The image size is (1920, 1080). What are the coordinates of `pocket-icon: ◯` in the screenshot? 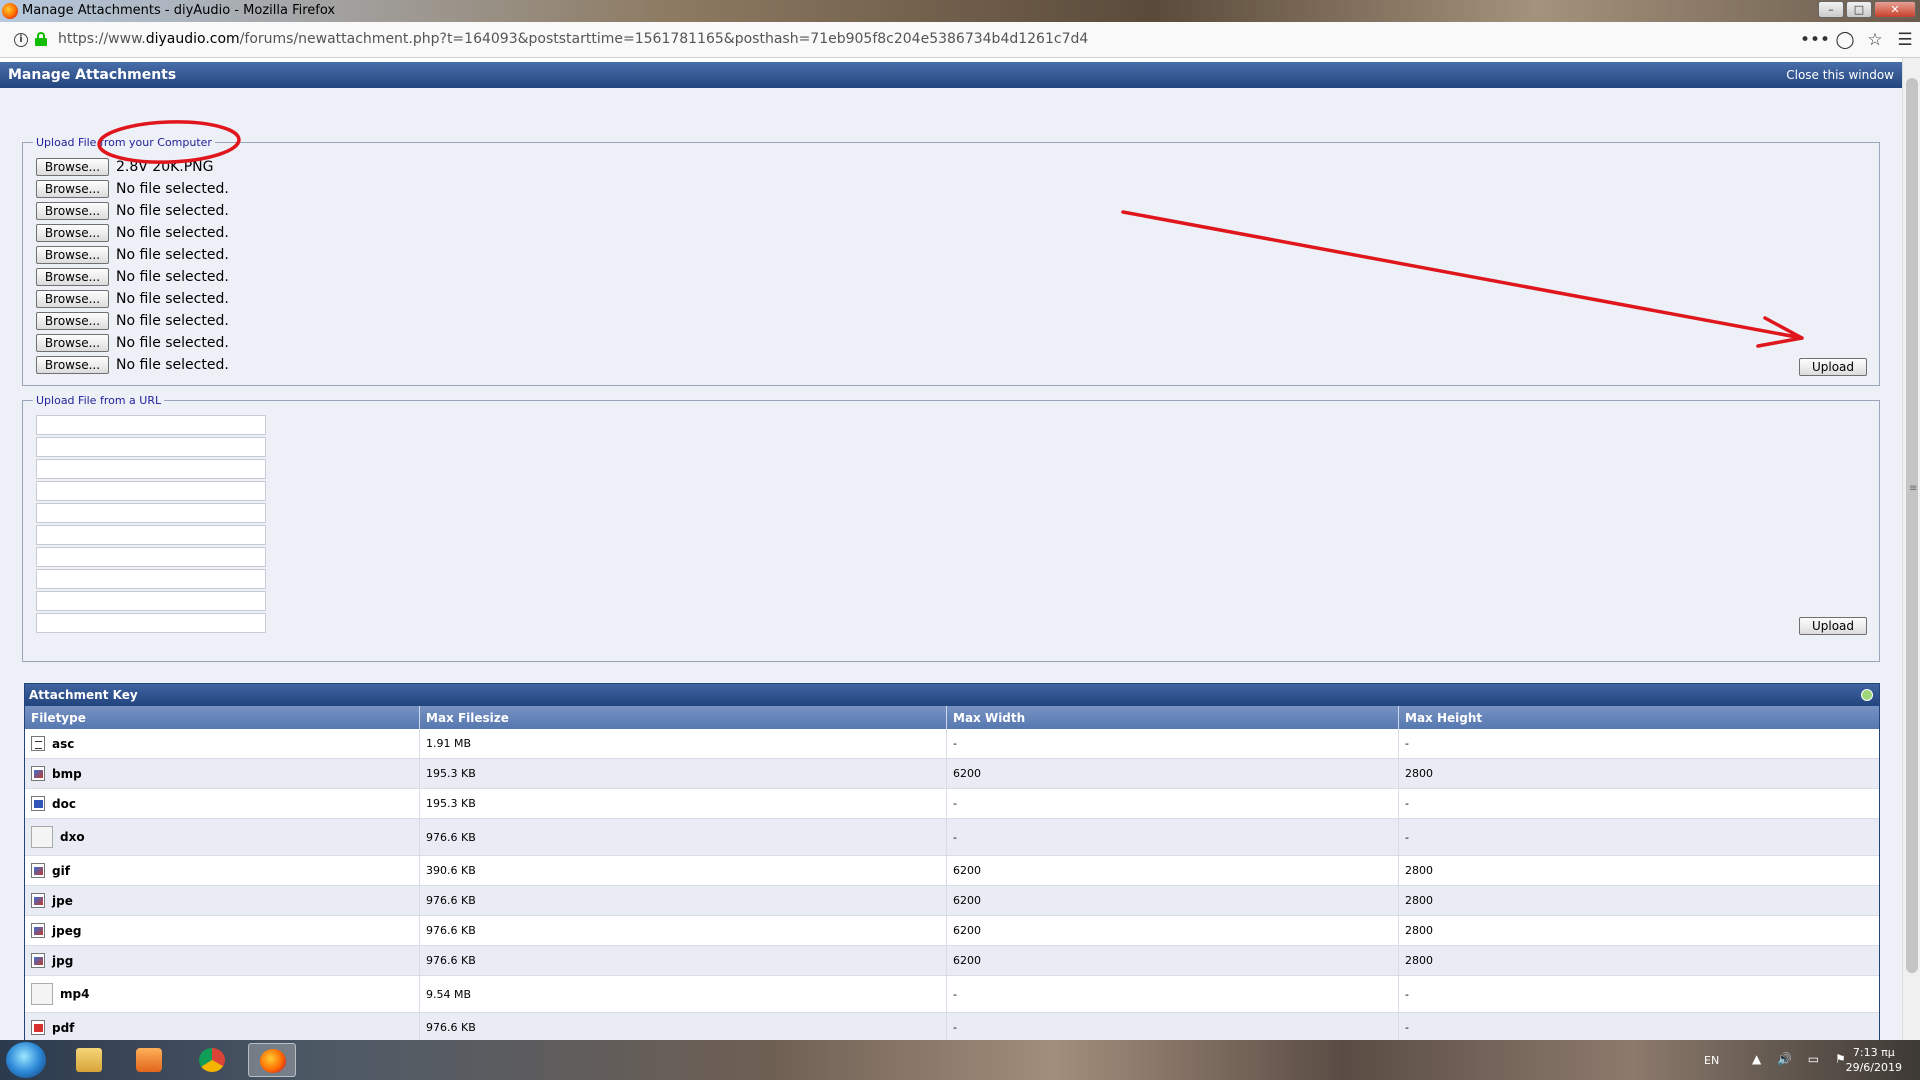 It's located at (1845, 40).